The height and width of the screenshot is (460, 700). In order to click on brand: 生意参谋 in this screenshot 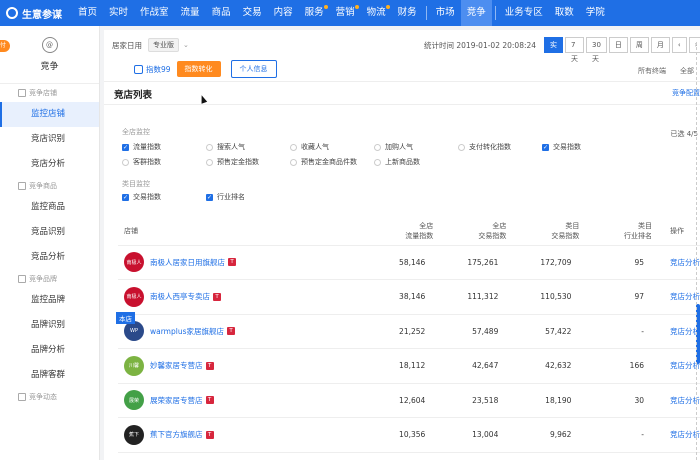, I will do `click(36, 13)`.